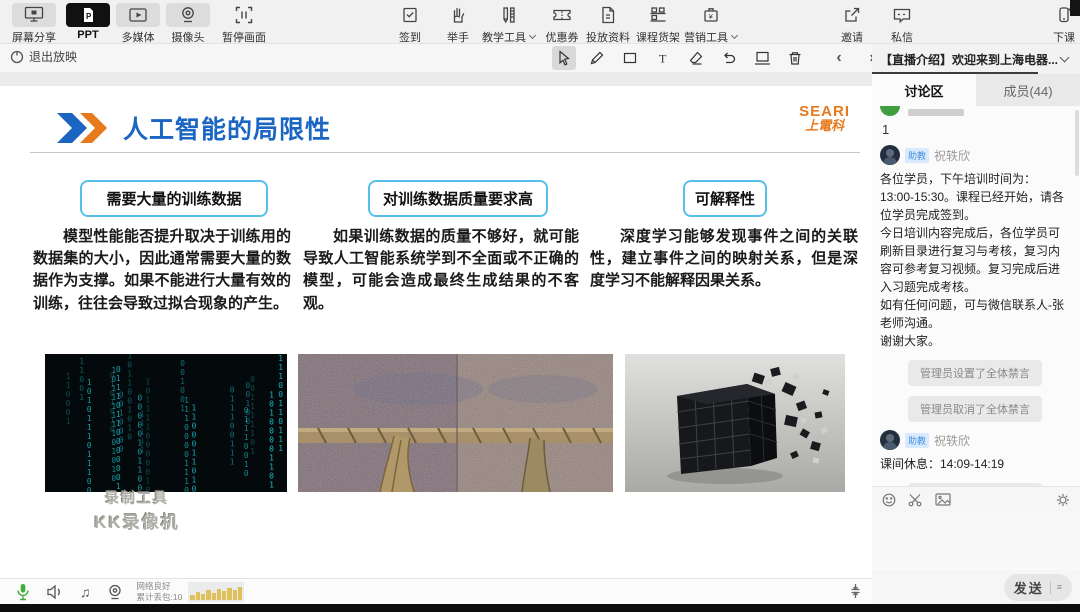  I want to click on system-notice: 管理员取消了全体禁言, so click(975, 409).